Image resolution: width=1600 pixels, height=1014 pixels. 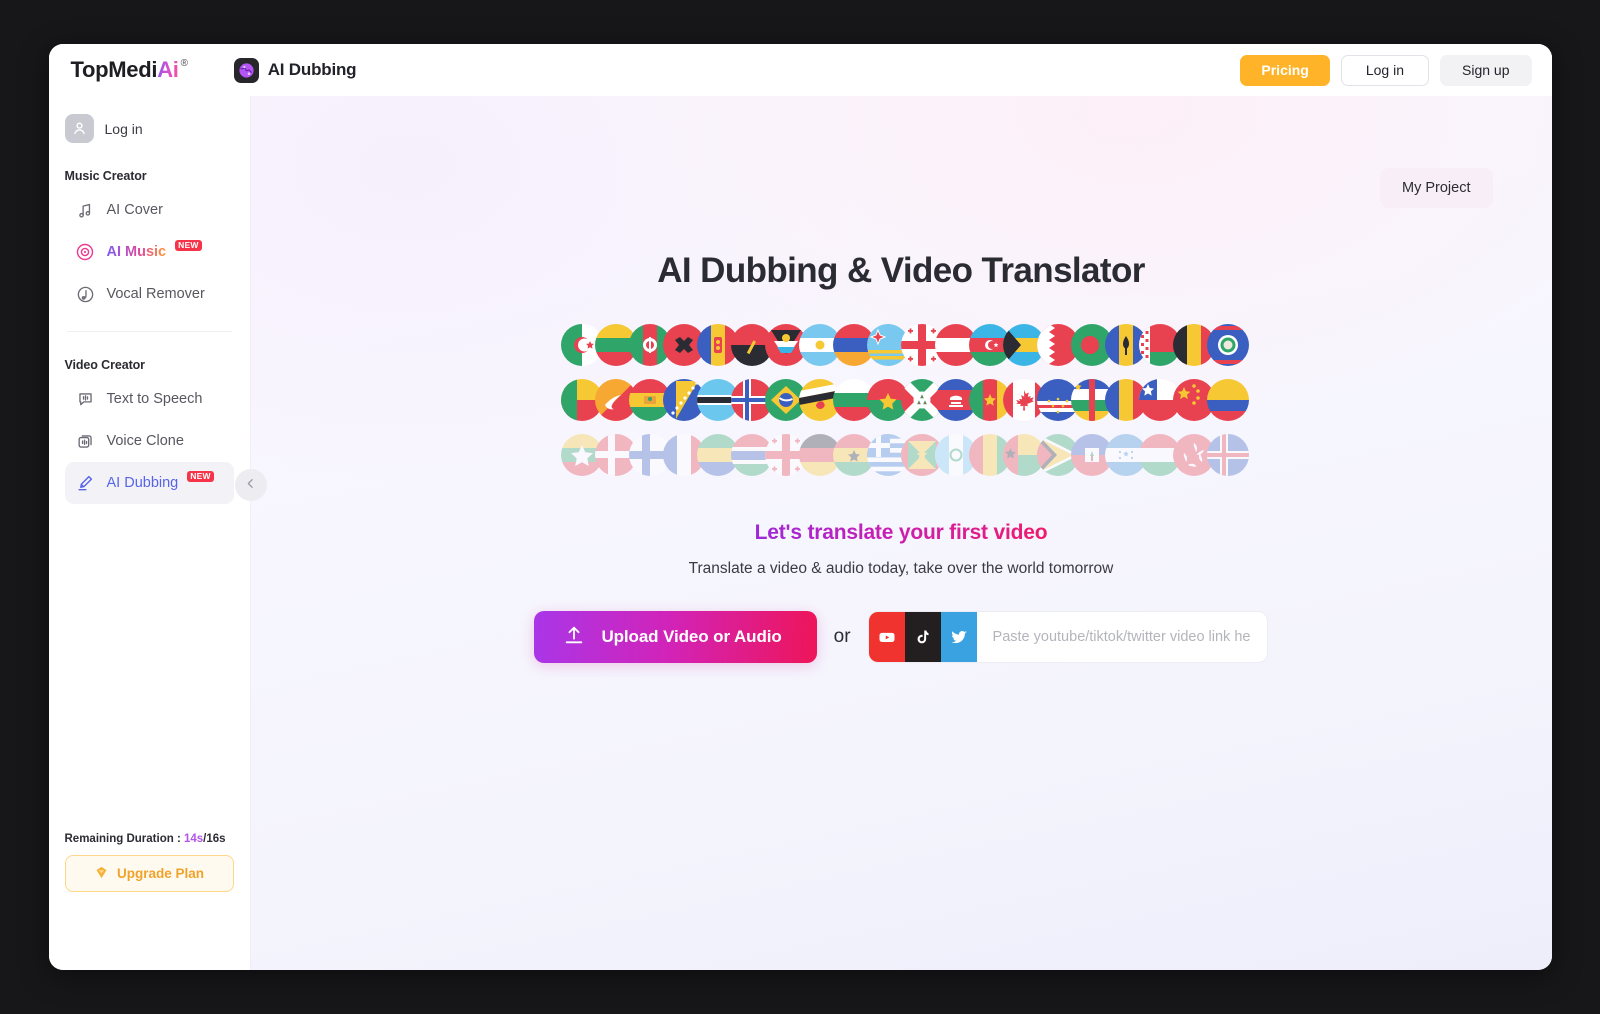 I want to click on youtube-icon, so click(x=886, y=637).